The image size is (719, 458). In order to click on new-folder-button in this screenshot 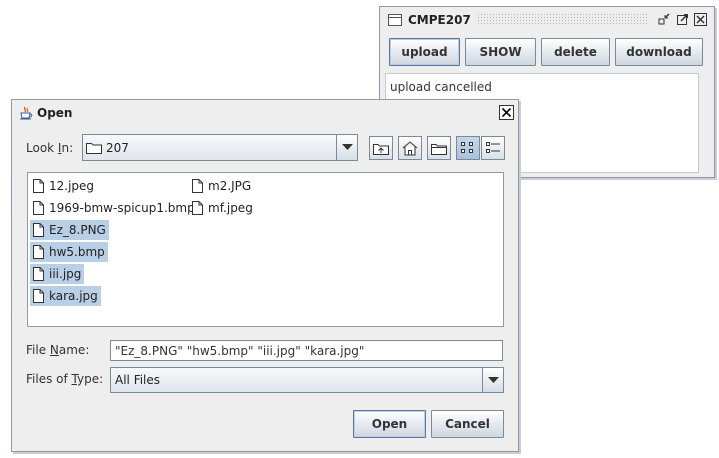, I will do `click(439, 148)`.